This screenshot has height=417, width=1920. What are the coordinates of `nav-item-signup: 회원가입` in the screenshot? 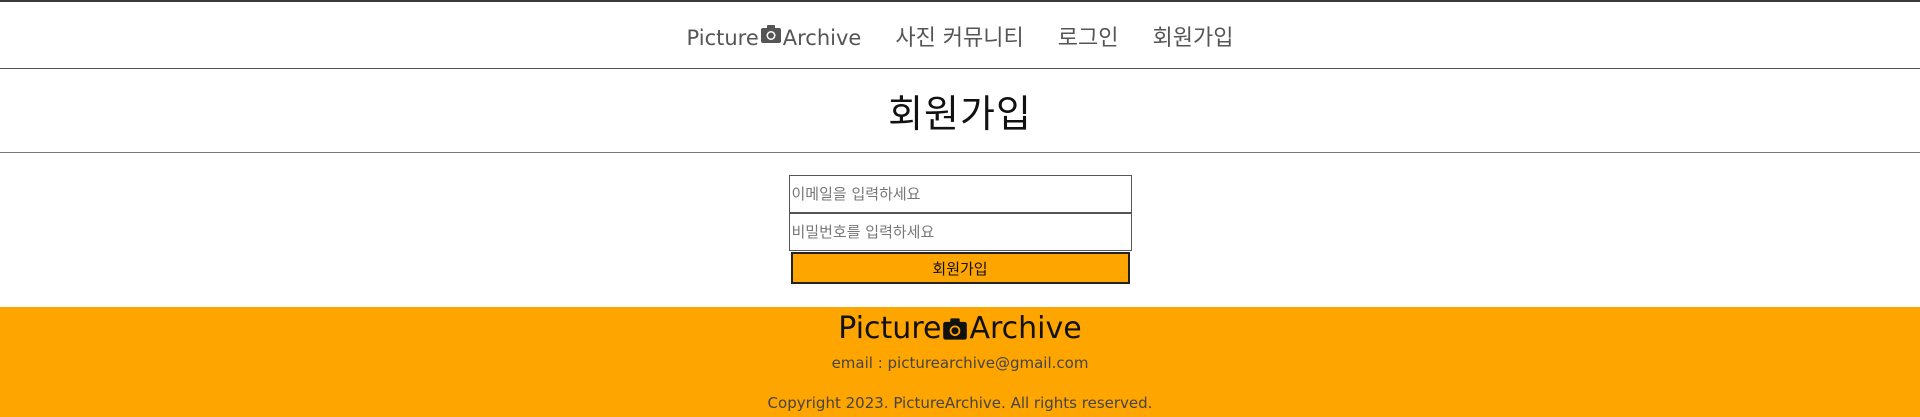 It's located at (1193, 36).